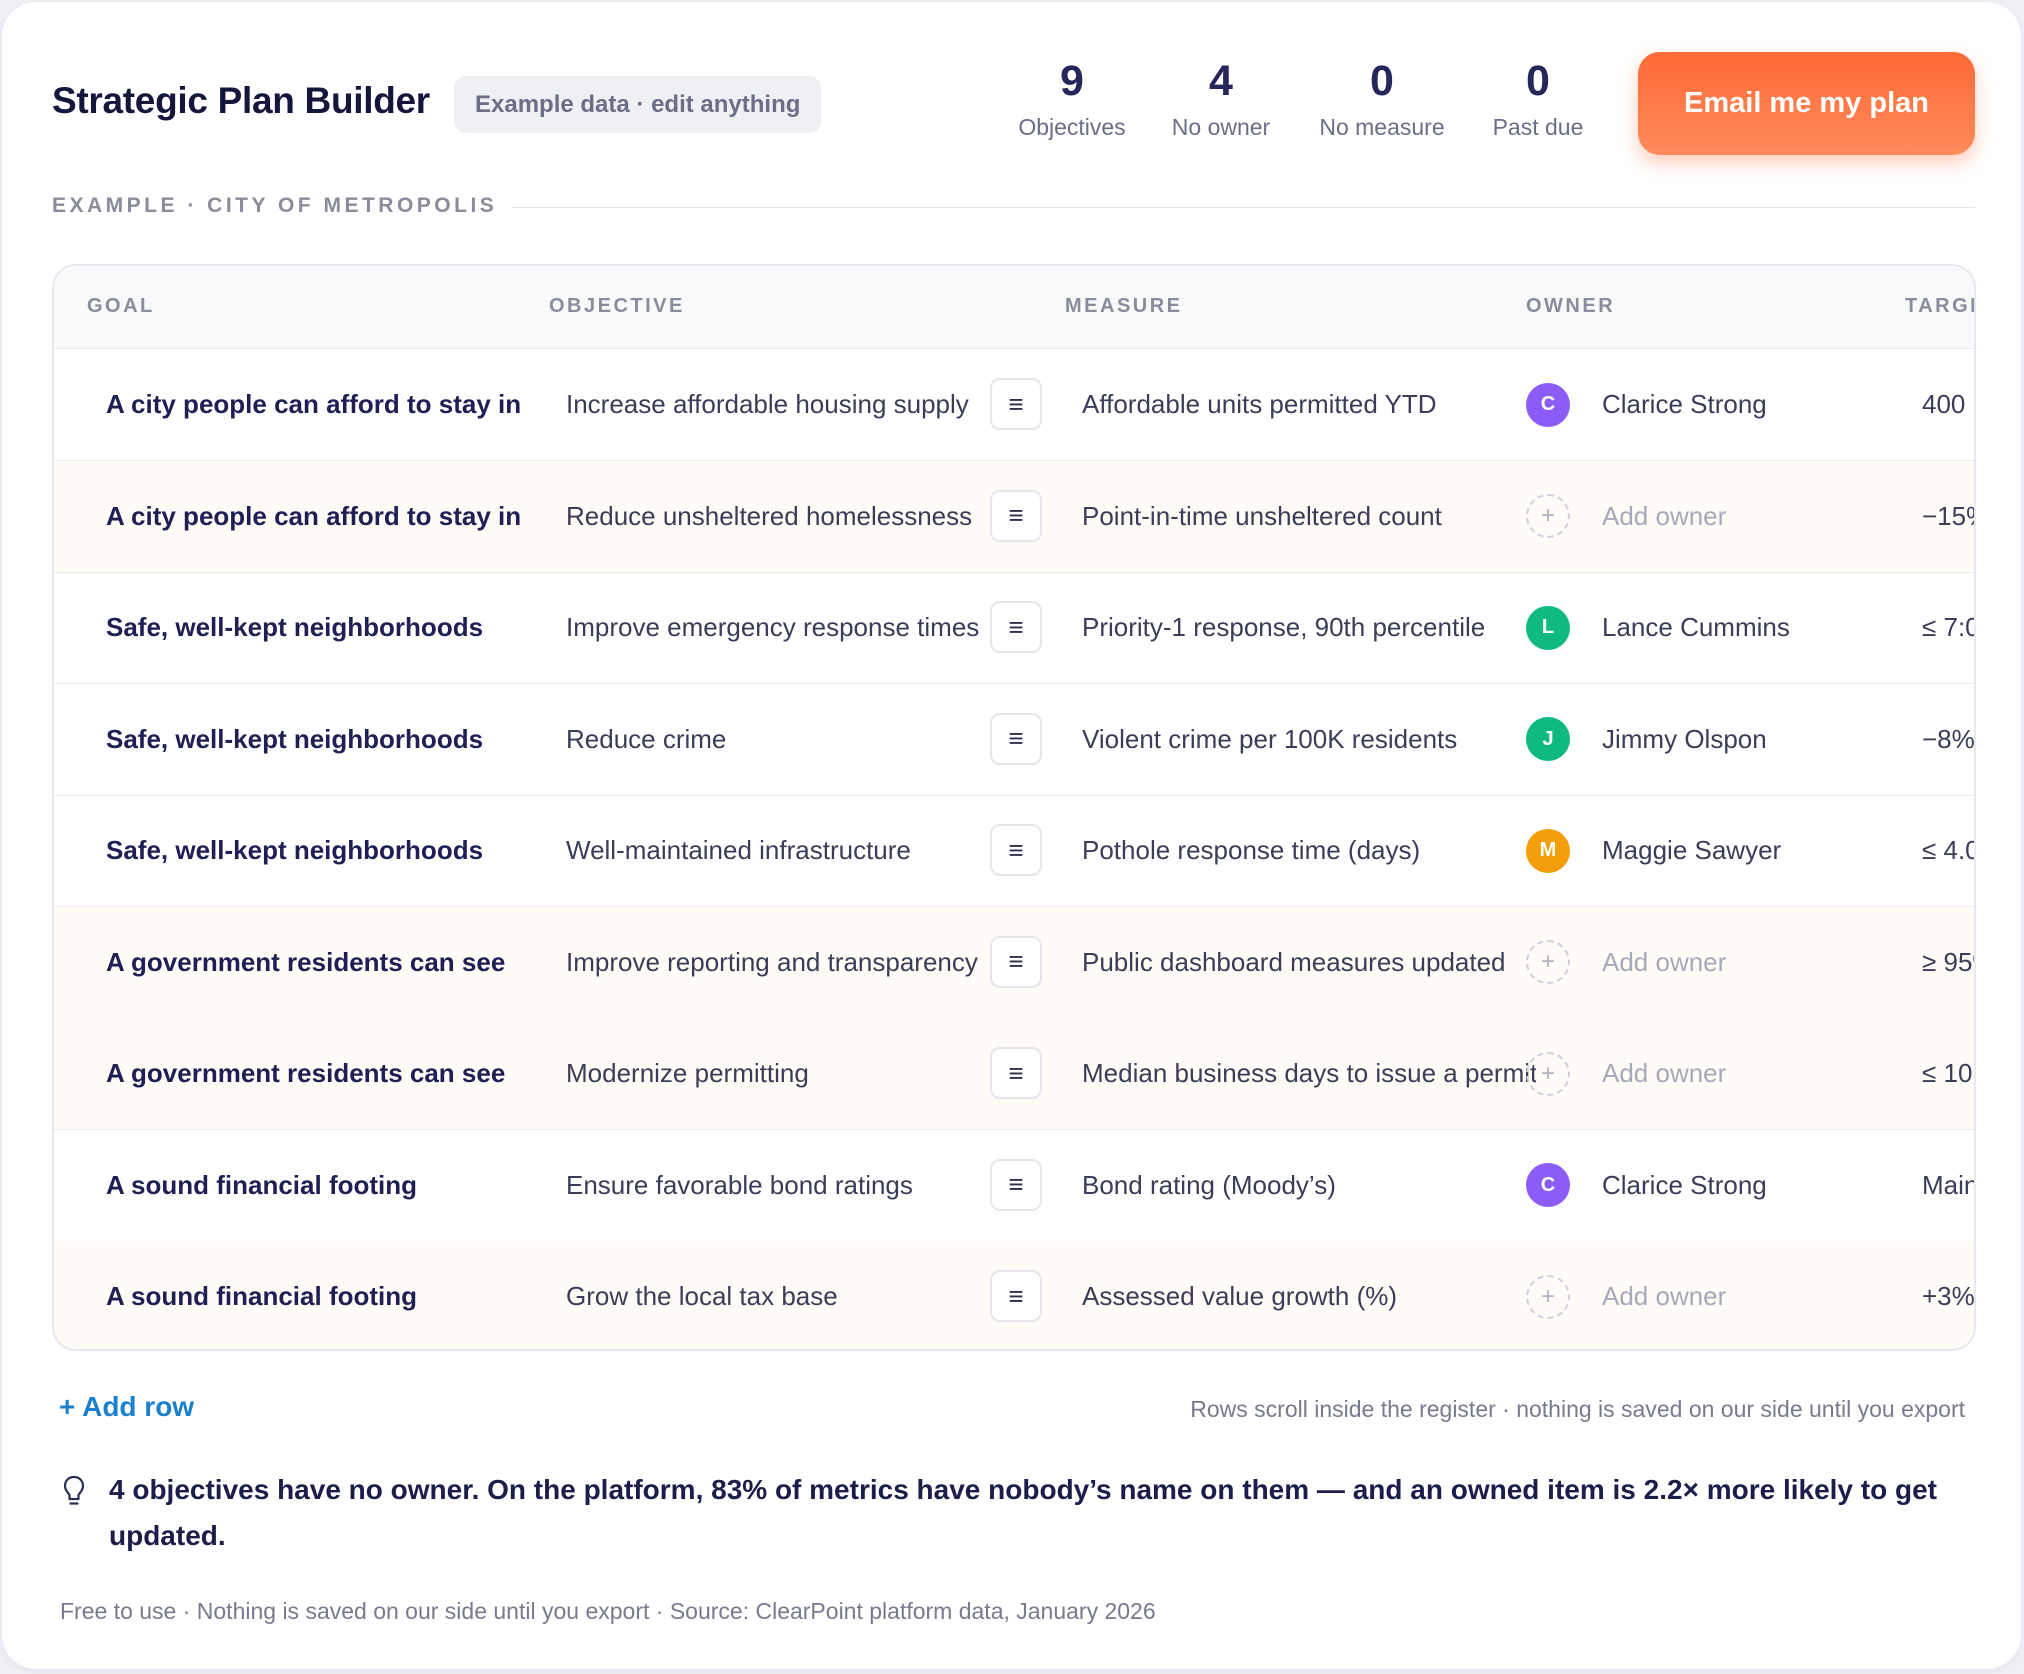  Describe the element at coordinates (1309, 962) in the screenshot. I see `measure-cell: Public dashboard measures updated` at that location.